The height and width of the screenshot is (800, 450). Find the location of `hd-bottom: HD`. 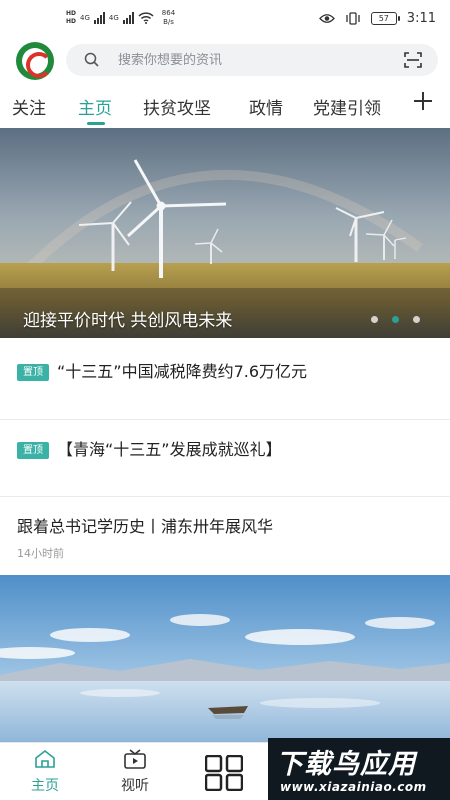

hd-bottom: HD is located at coordinates (71, 21).